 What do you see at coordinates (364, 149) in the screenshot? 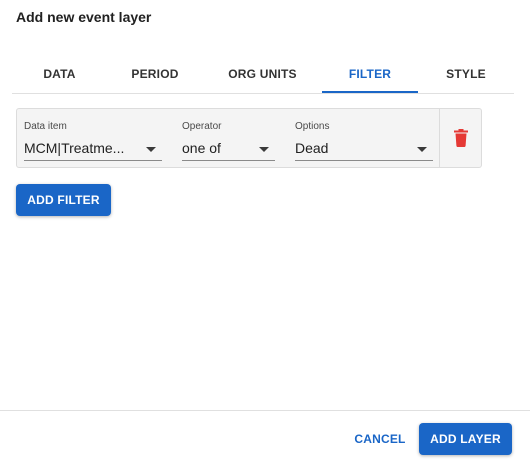
I see `options-select: Dead` at bounding box center [364, 149].